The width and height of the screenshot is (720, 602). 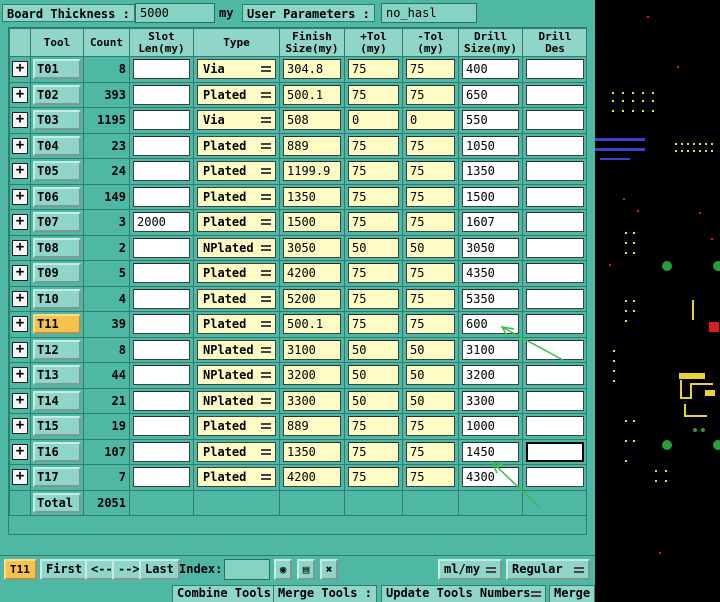 What do you see at coordinates (57, 477) in the screenshot?
I see `tool-button: T17` at bounding box center [57, 477].